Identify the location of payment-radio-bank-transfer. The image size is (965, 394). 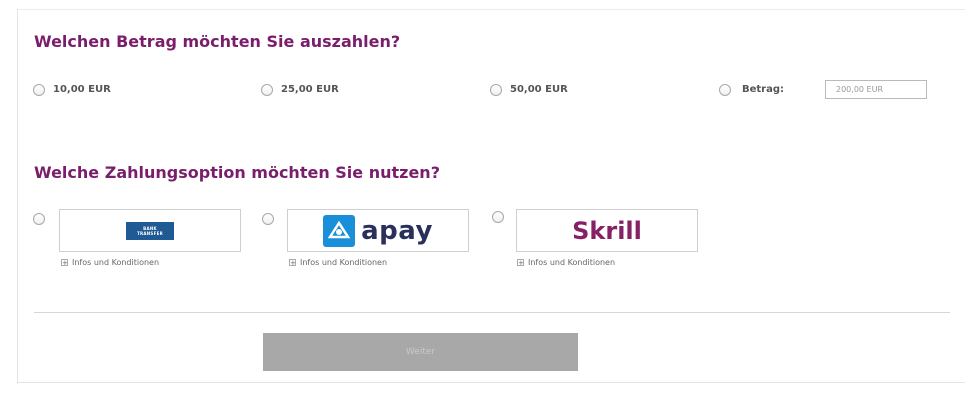
(39, 219).